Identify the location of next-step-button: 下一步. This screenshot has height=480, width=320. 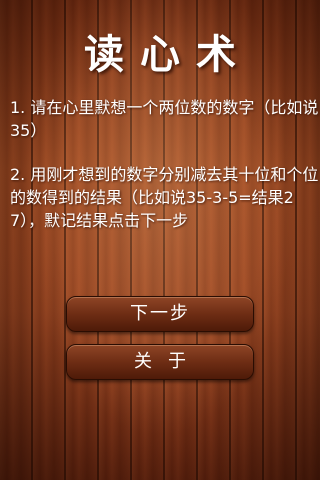
(160, 314).